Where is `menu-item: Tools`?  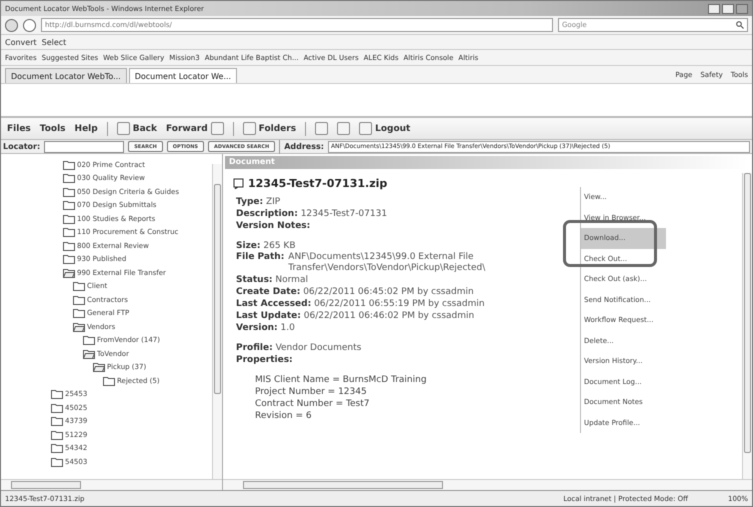
menu-item: Tools is located at coordinates (53, 129).